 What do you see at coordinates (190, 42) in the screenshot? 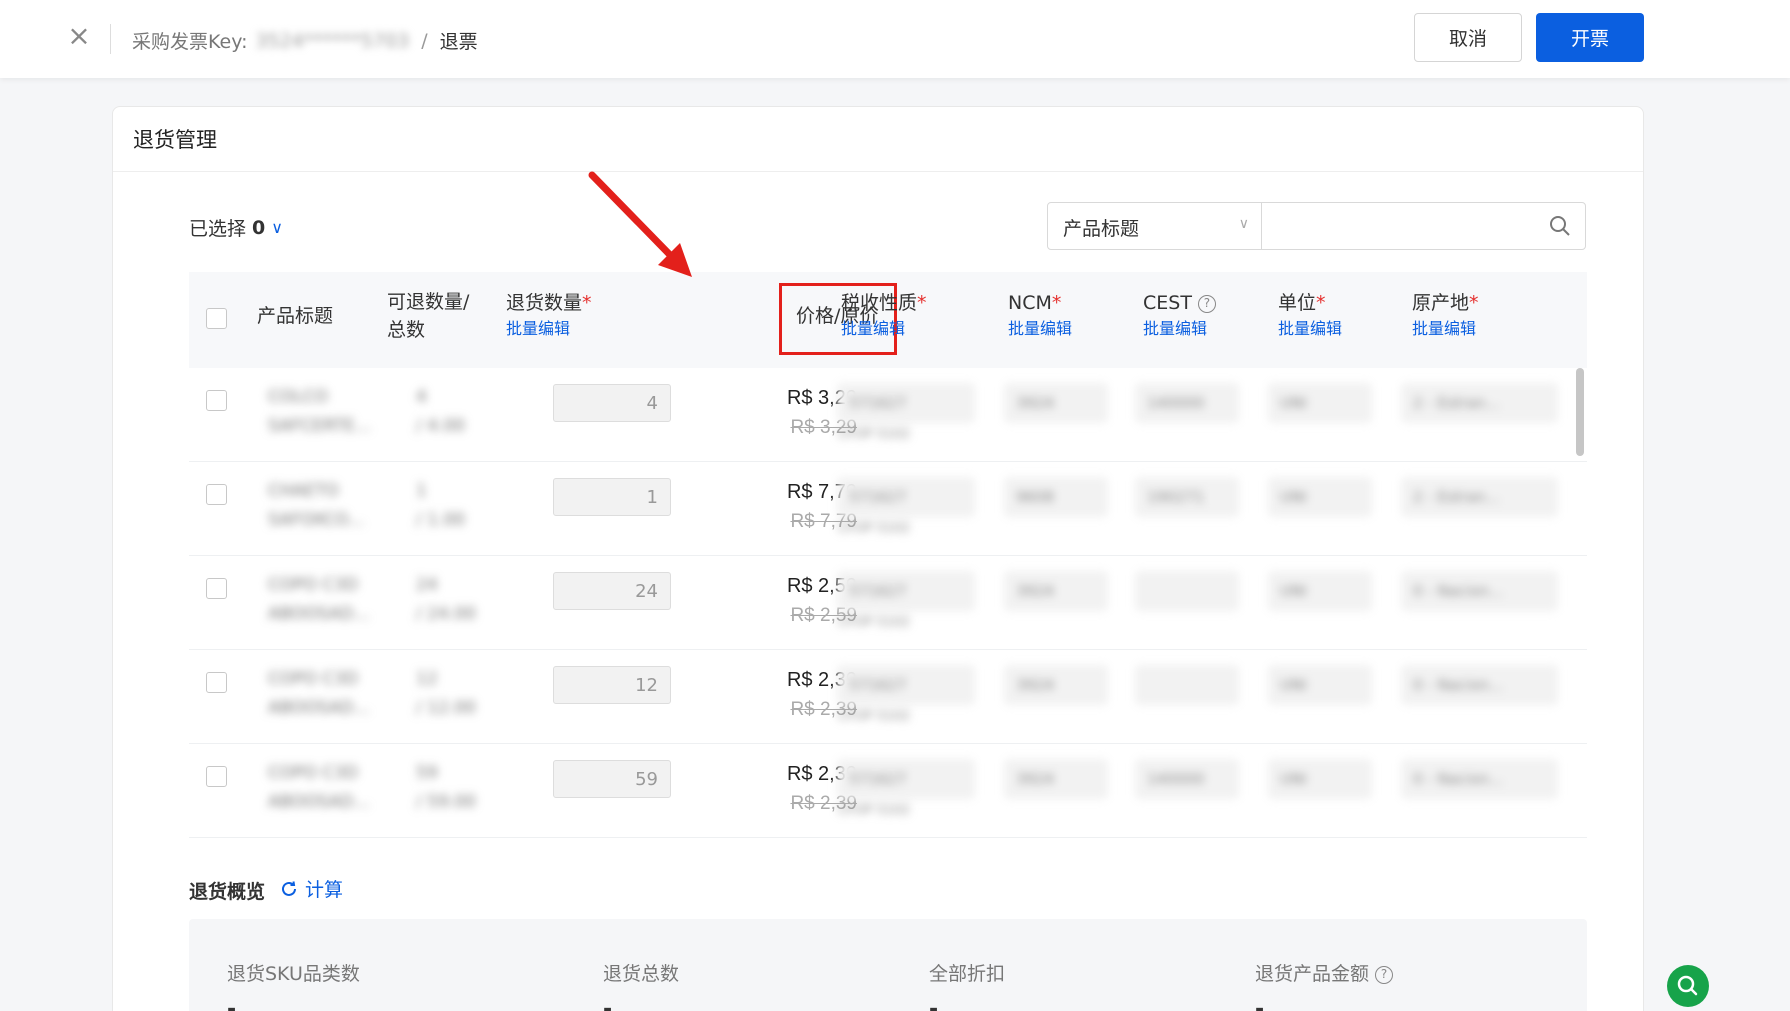
I see `breadcrumb-prefix: 采购发票Key:` at bounding box center [190, 42].